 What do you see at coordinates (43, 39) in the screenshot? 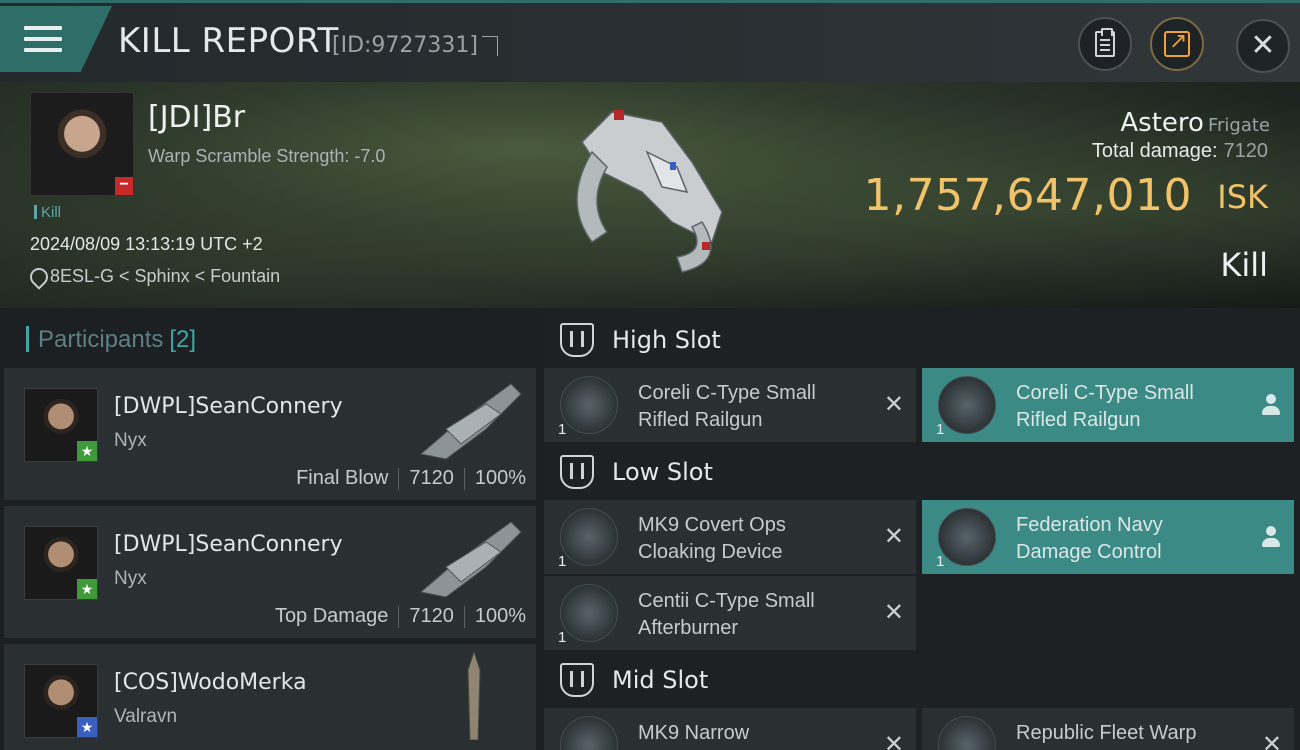
I see `hamburger-icon` at bounding box center [43, 39].